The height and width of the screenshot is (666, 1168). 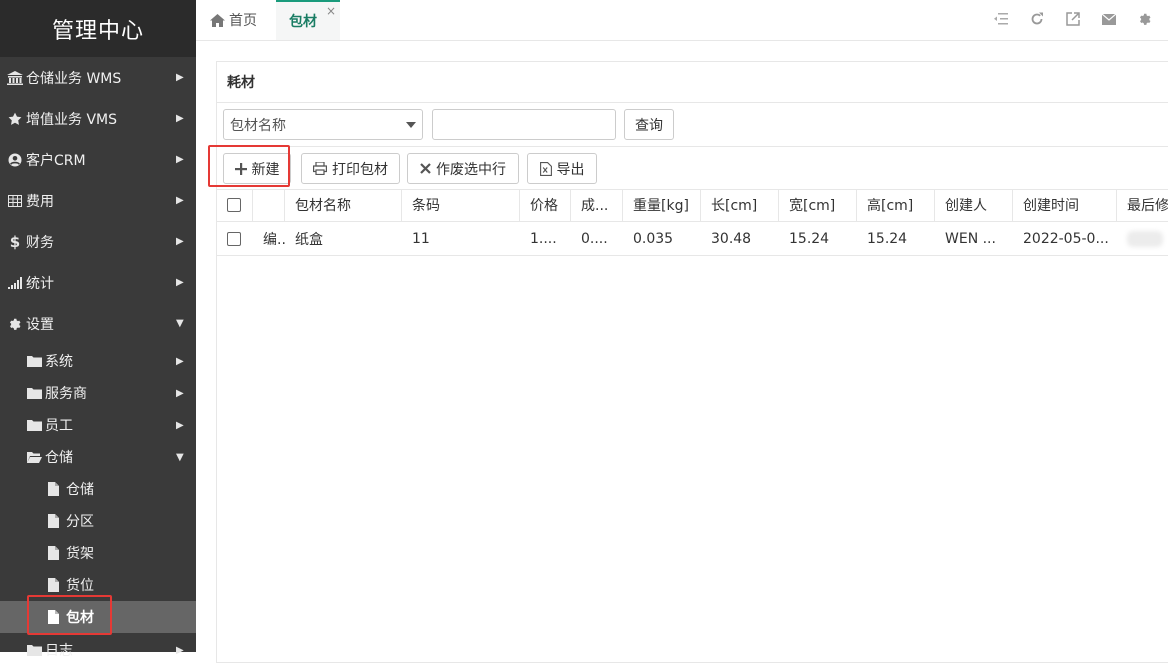 I want to click on column-header: 最后修, so click(x=1142, y=205).